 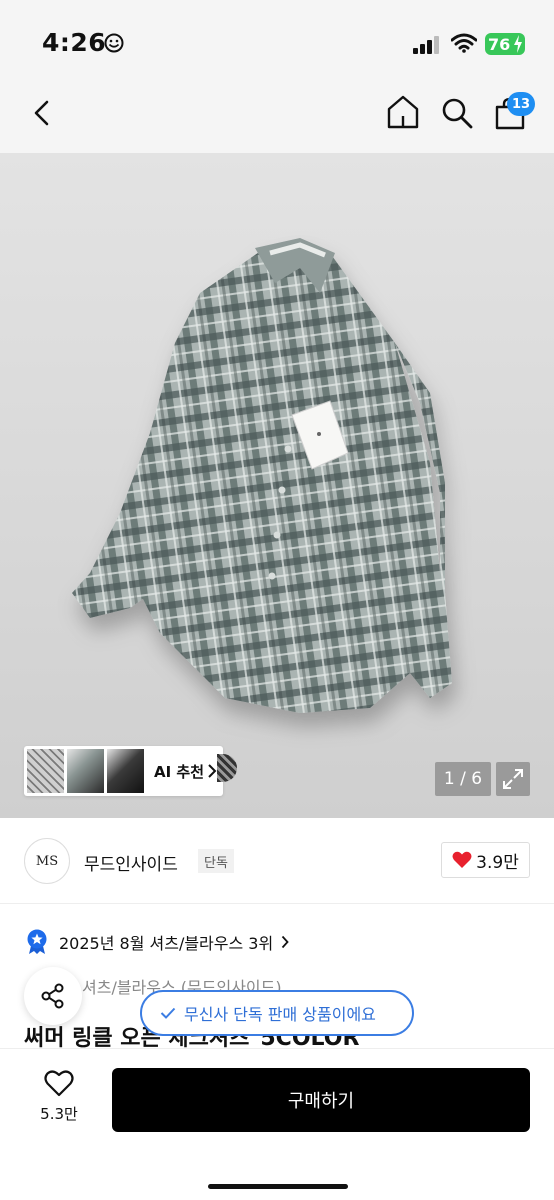 What do you see at coordinates (463, 779) in the screenshot?
I see `image-page-indicator: 1 / 6` at bounding box center [463, 779].